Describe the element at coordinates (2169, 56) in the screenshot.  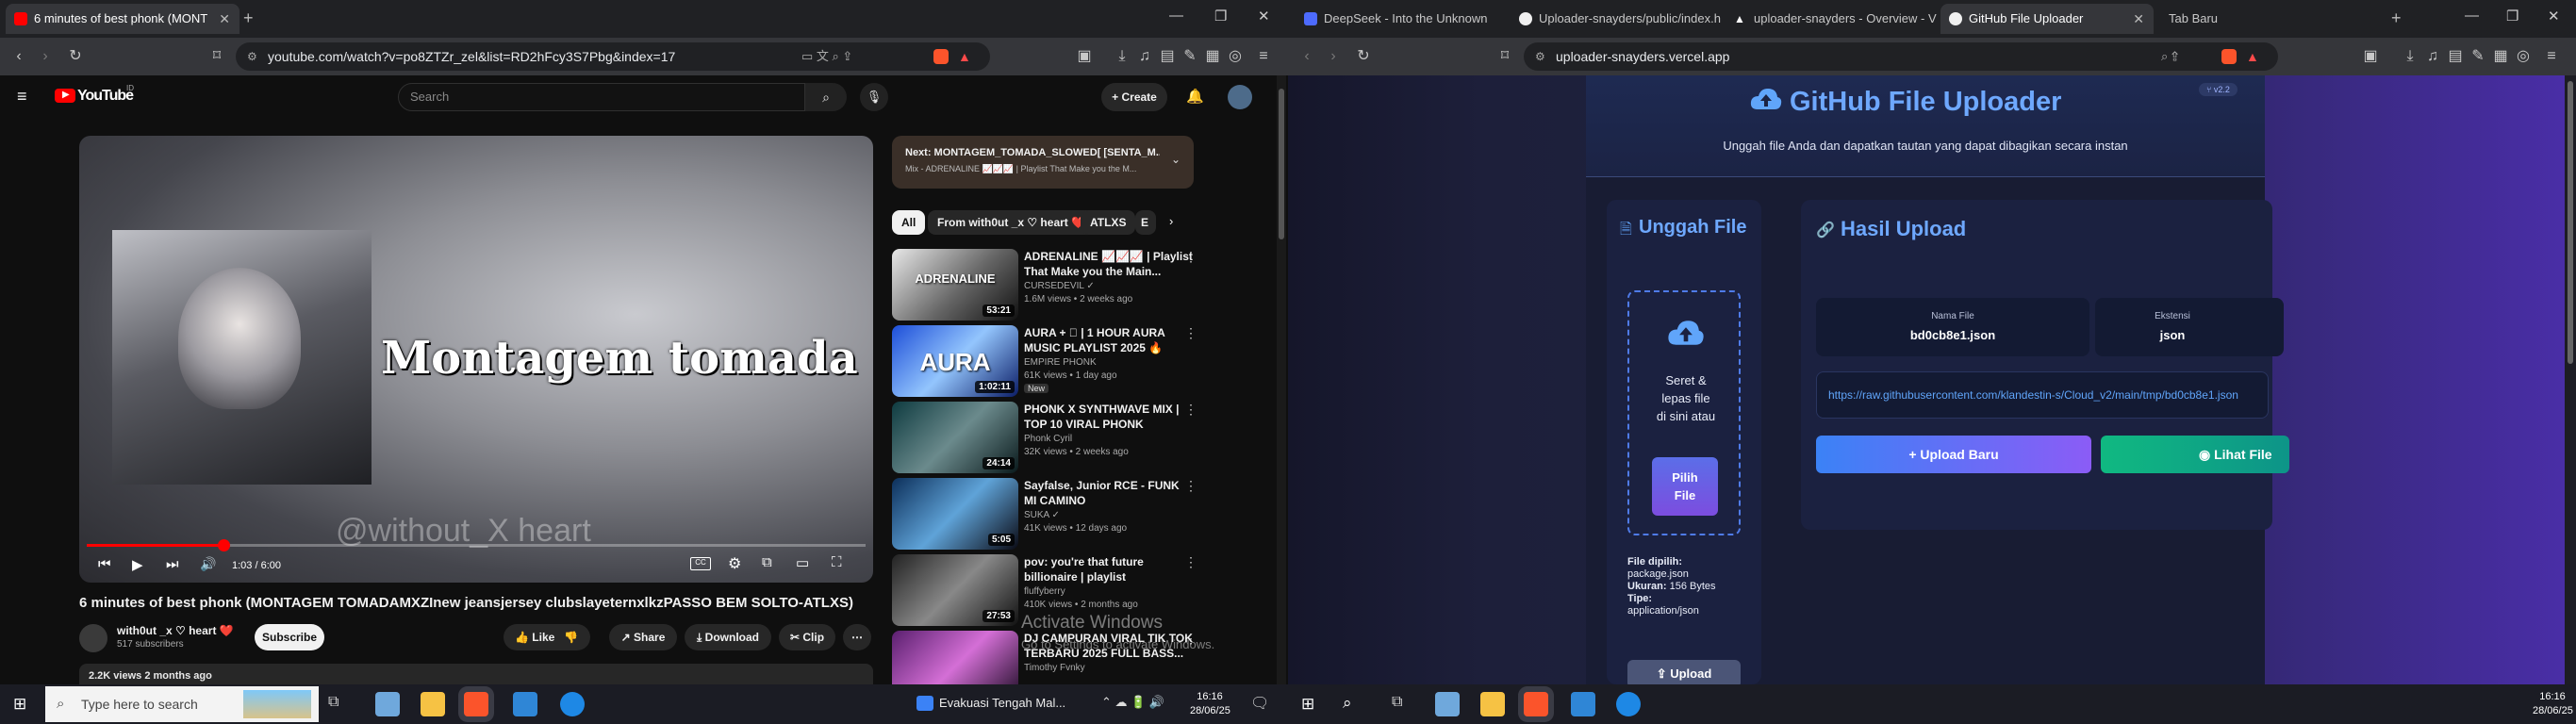
I see `address-actions-icon: ⌕ ⇪` at that location.